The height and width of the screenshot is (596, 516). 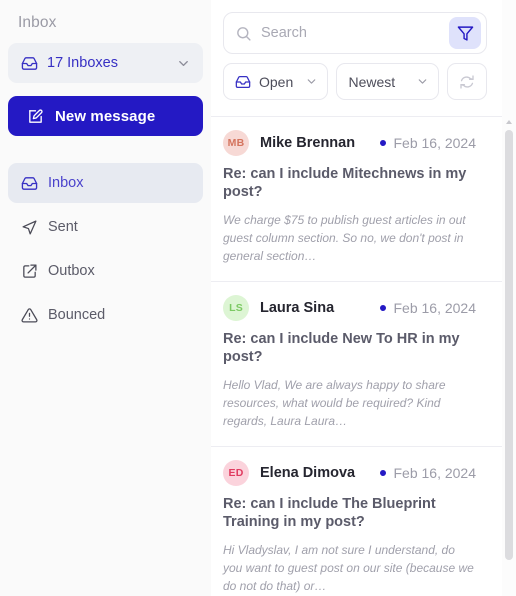 I want to click on message-header: ED Elena Dimova Feb 16, 2024, so click(x=349, y=473).